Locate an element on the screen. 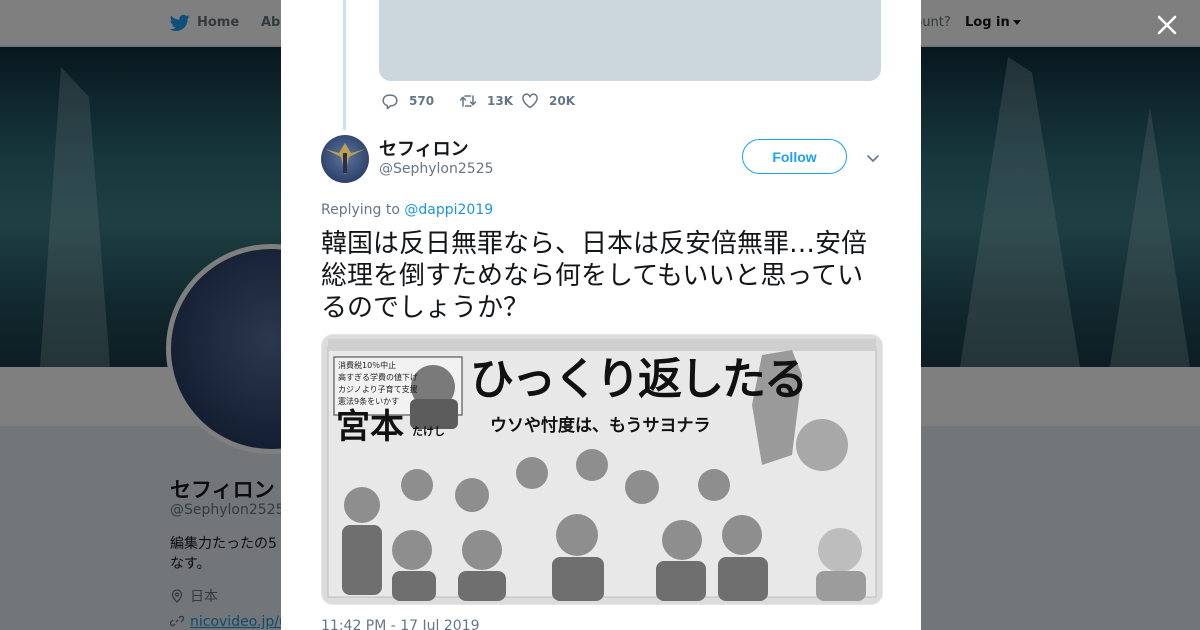  like-action: 20K is located at coordinates (548, 101).